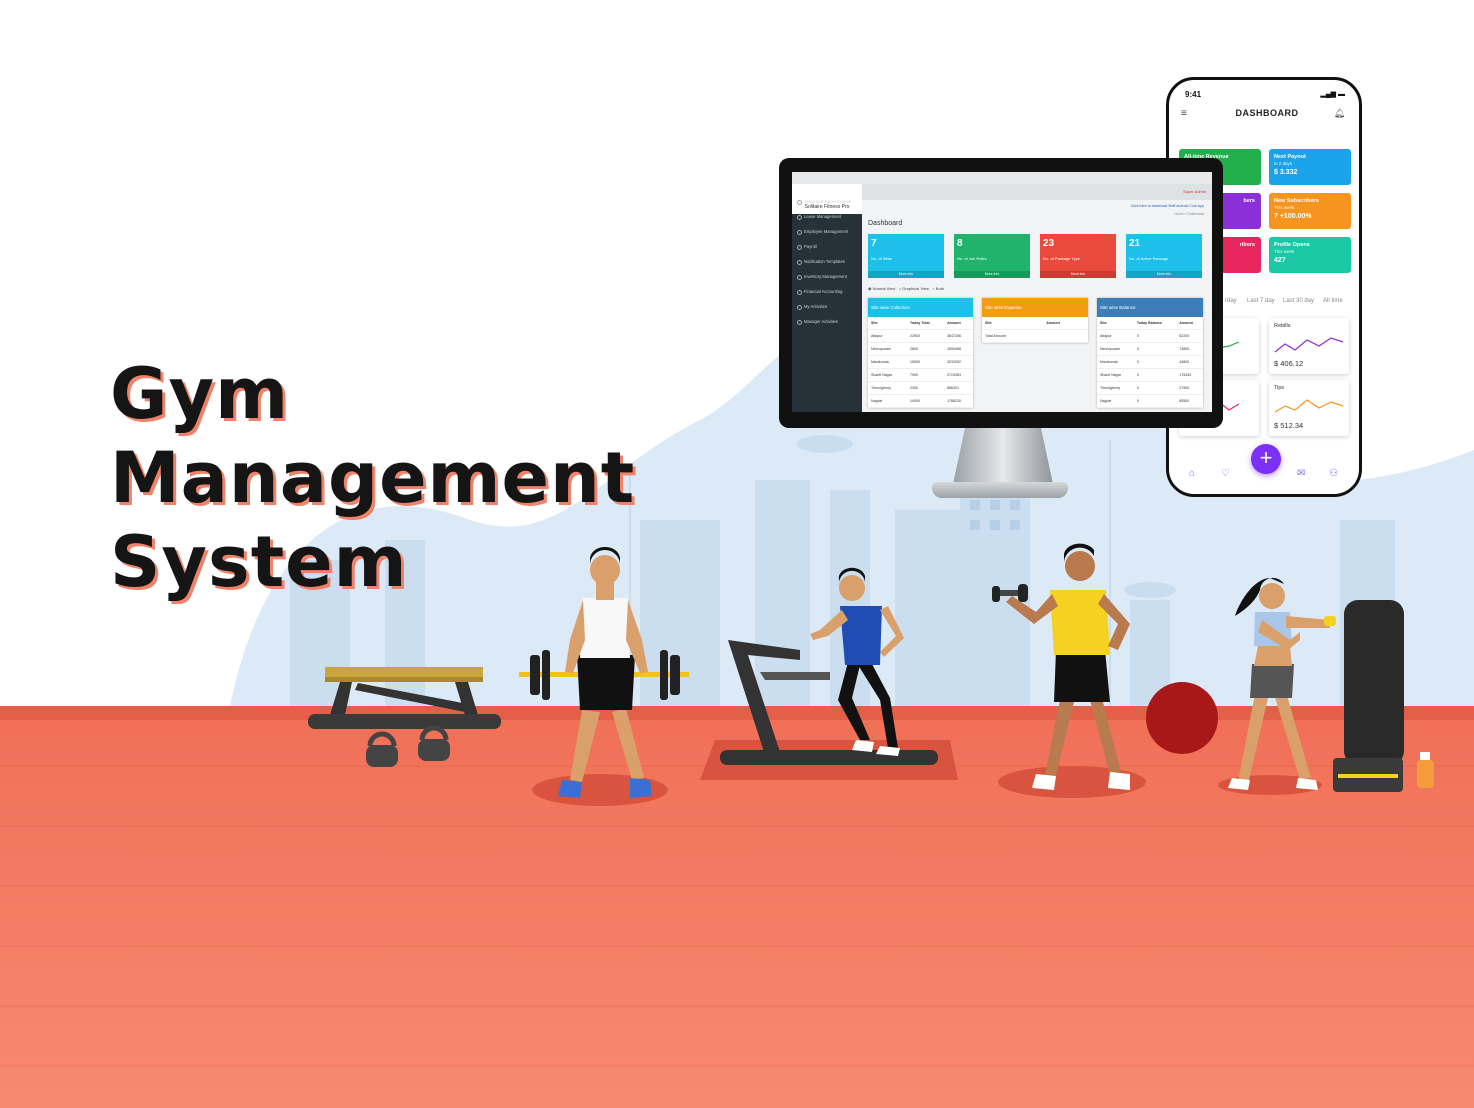 The image size is (1474, 1108). I want to click on weight-bench, so click(404, 698).